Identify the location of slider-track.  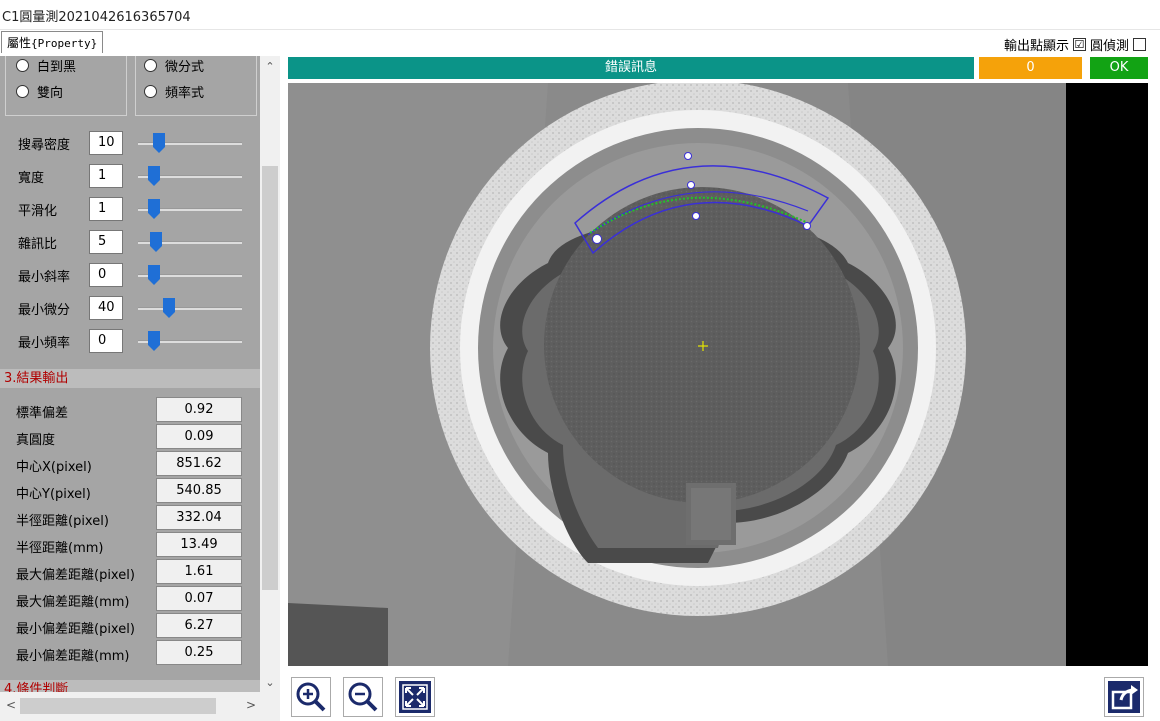
(190, 308).